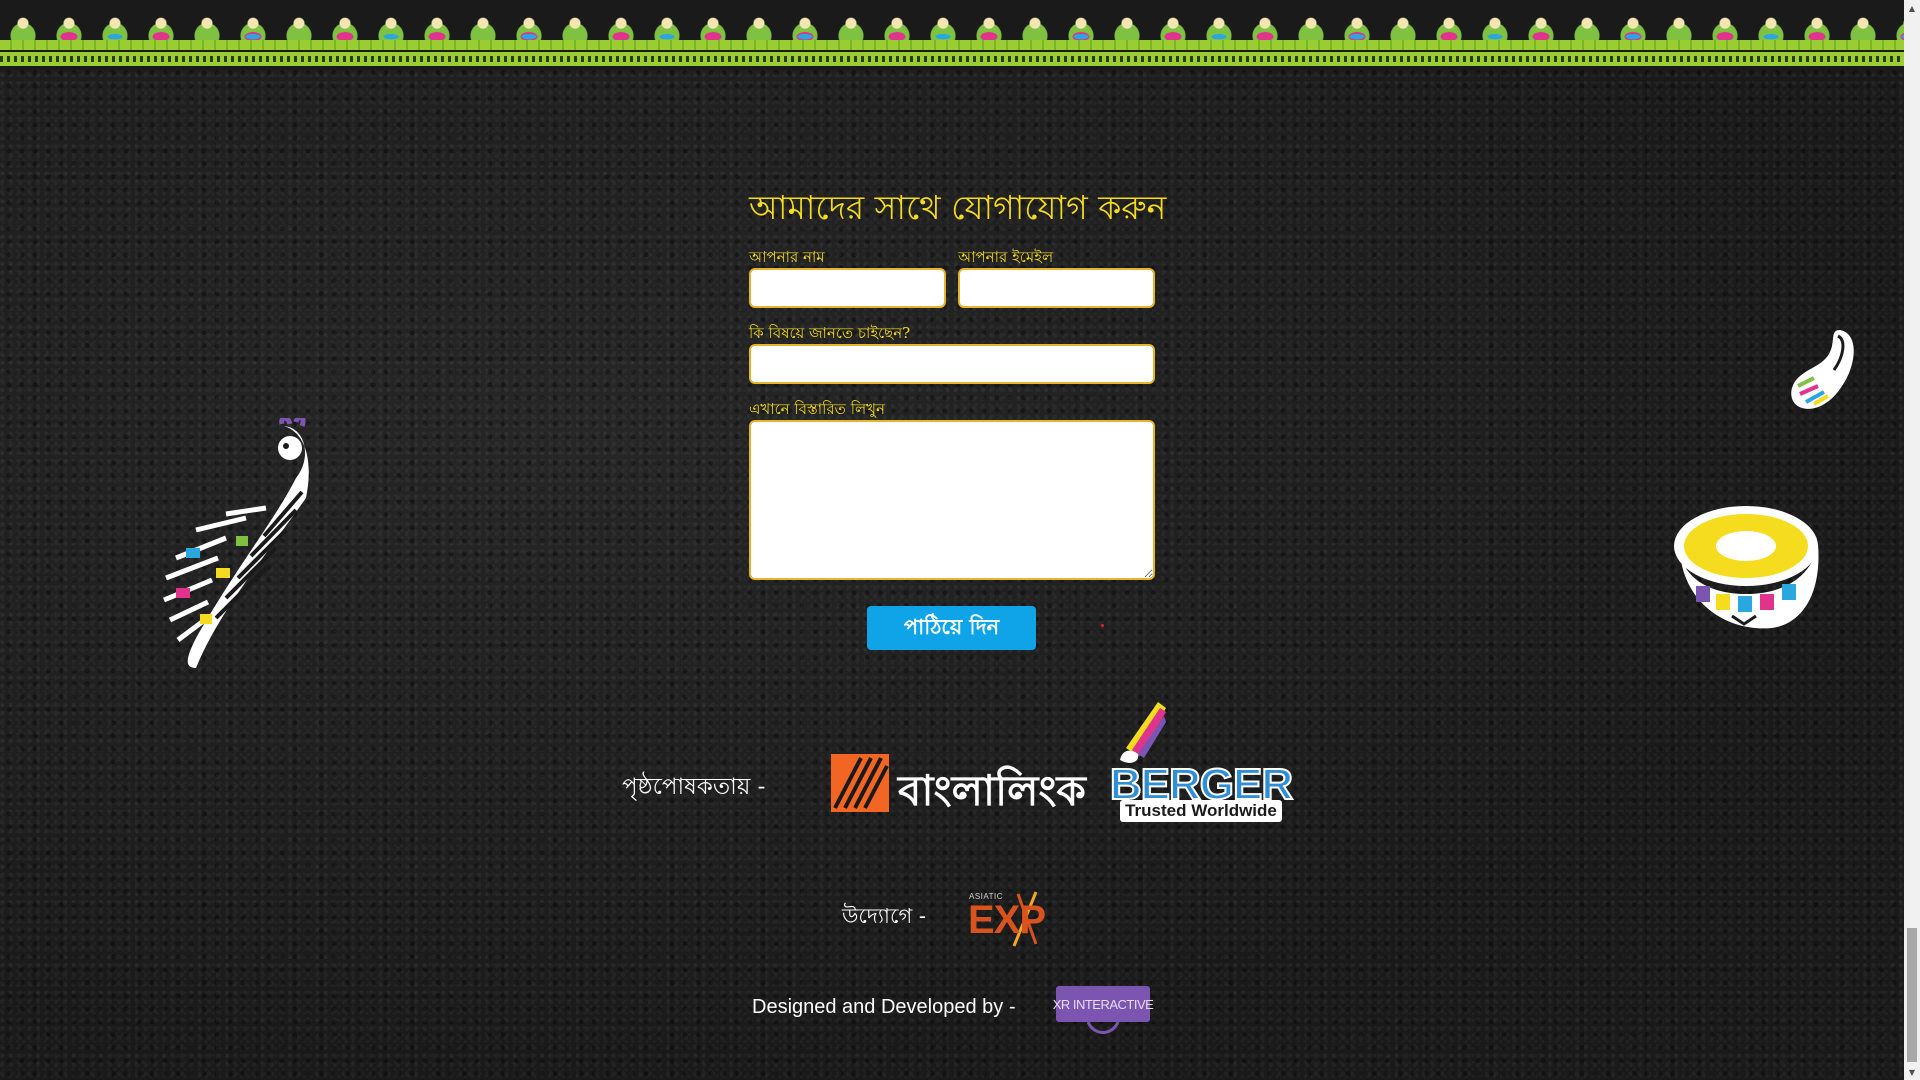 The width and height of the screenshot is (1920, 1080). What do you see at coordinates (847, 288) in the screenshot?
I see `name-input` at bounding box center [847, 288].